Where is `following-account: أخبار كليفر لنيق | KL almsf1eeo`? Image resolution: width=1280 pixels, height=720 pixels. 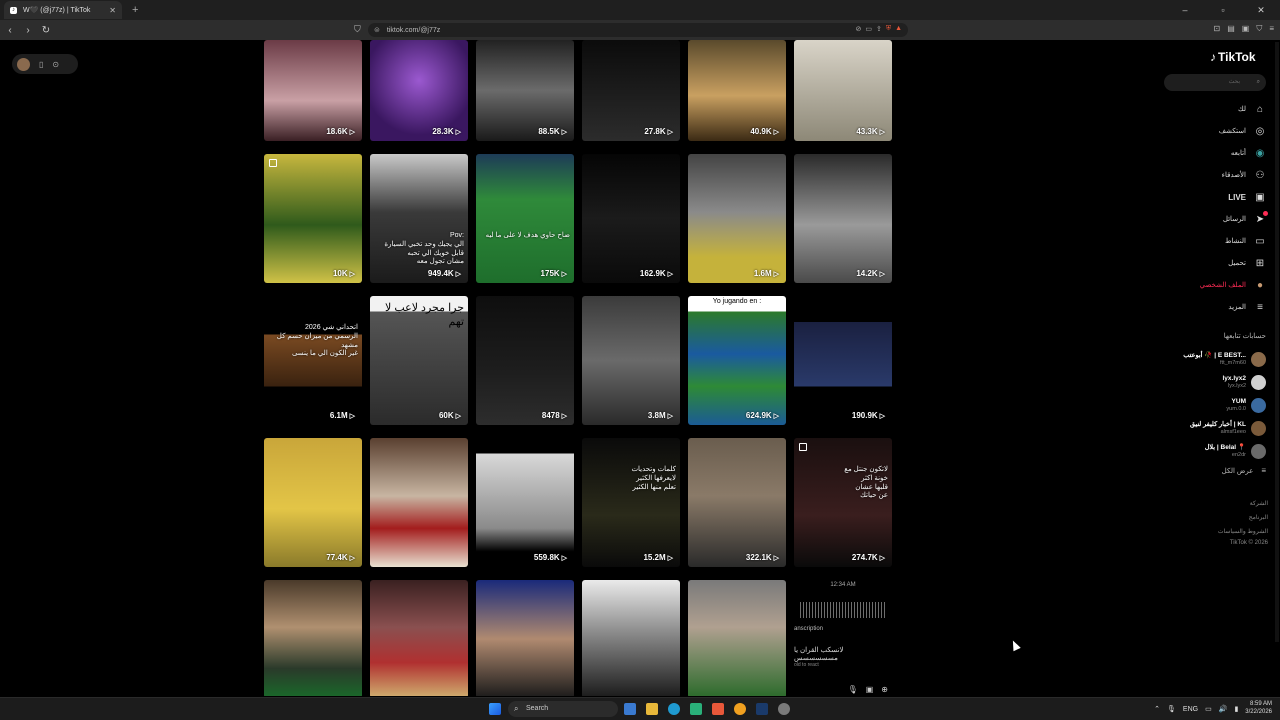 following-account: أخبار كليفر لنيق | KL almsf1eeo is located at coordinates (1208, 428).